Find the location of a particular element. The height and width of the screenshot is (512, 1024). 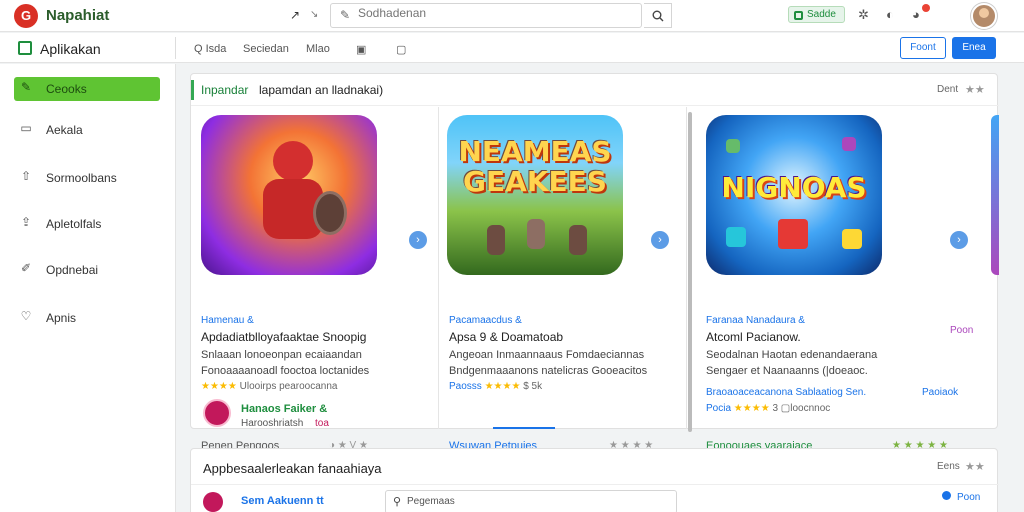

status-pill-label: Sadde is located at coordinates (821, 14).